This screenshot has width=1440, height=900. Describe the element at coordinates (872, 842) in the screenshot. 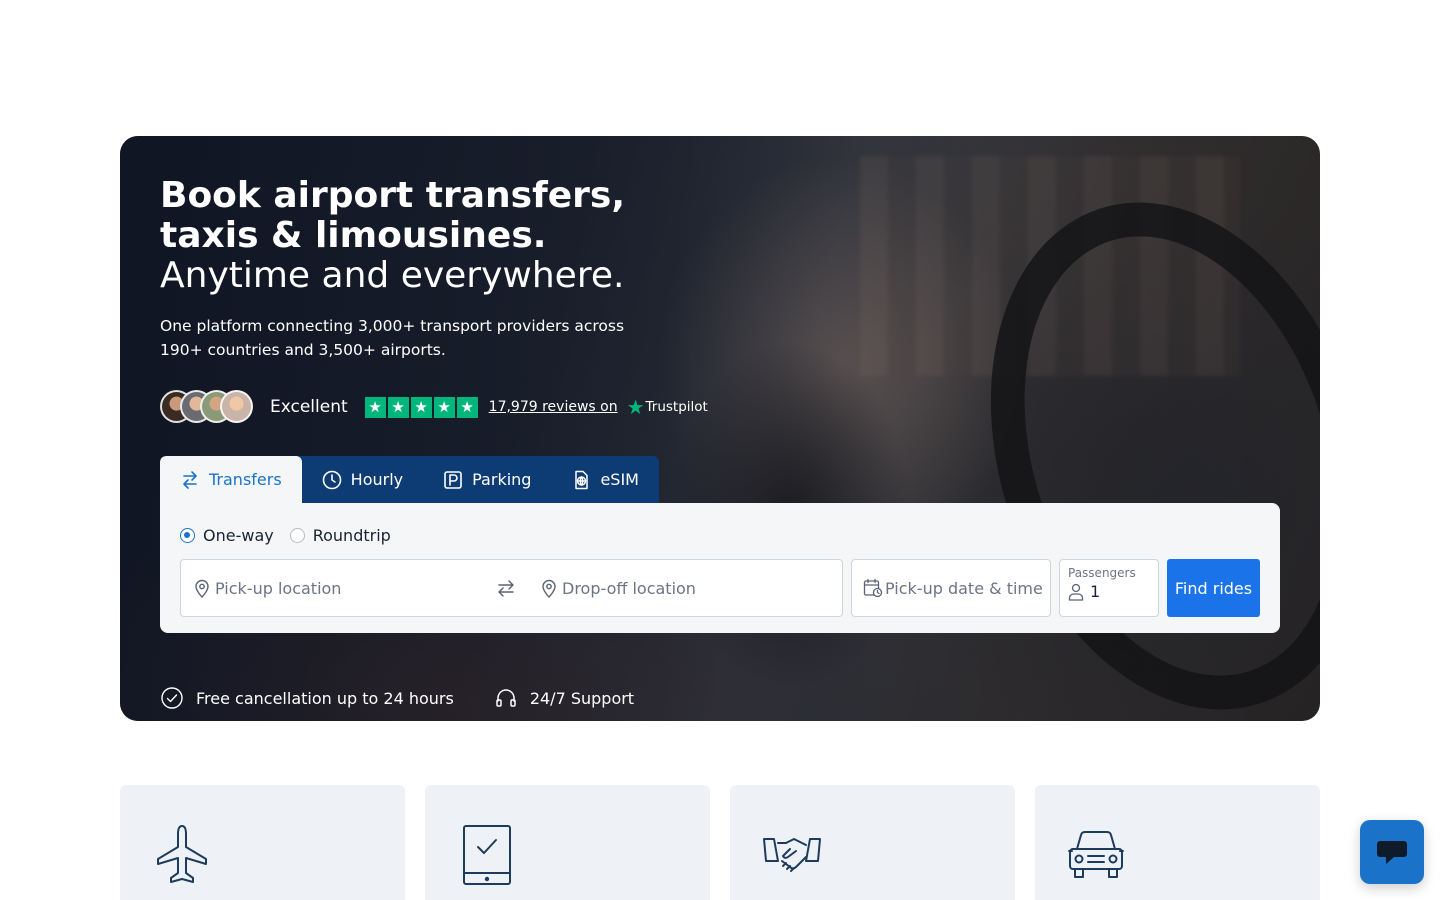

I see `benefit-card-partners` at that location.